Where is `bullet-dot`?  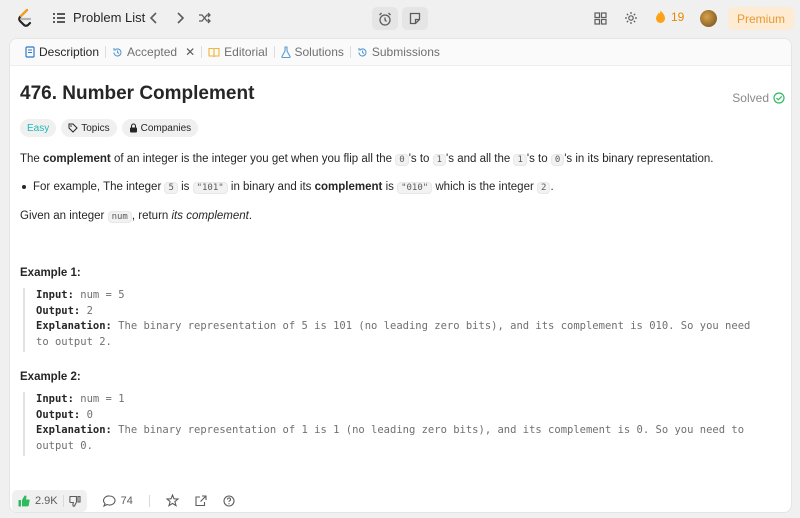 bullet-dot is located at coordinates (24, 187).